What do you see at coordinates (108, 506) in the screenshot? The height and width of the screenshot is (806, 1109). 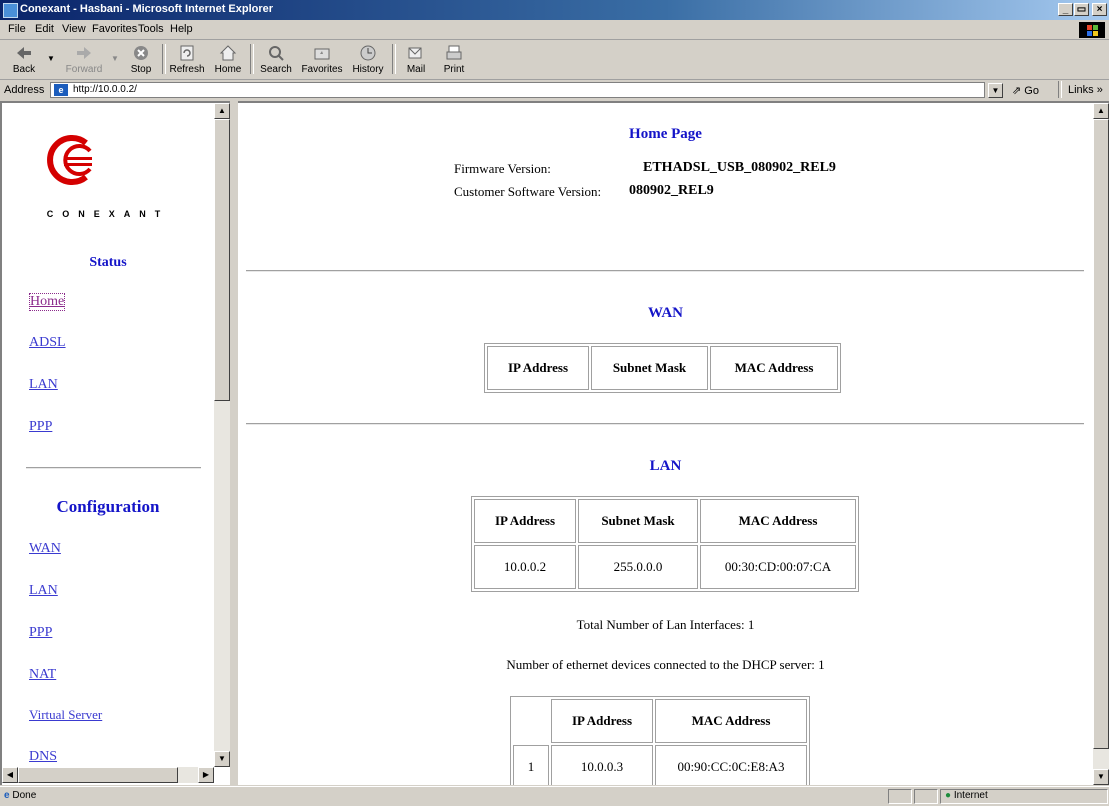 I see `configuration-heading: Configuration` at bounding box center [108, 506].